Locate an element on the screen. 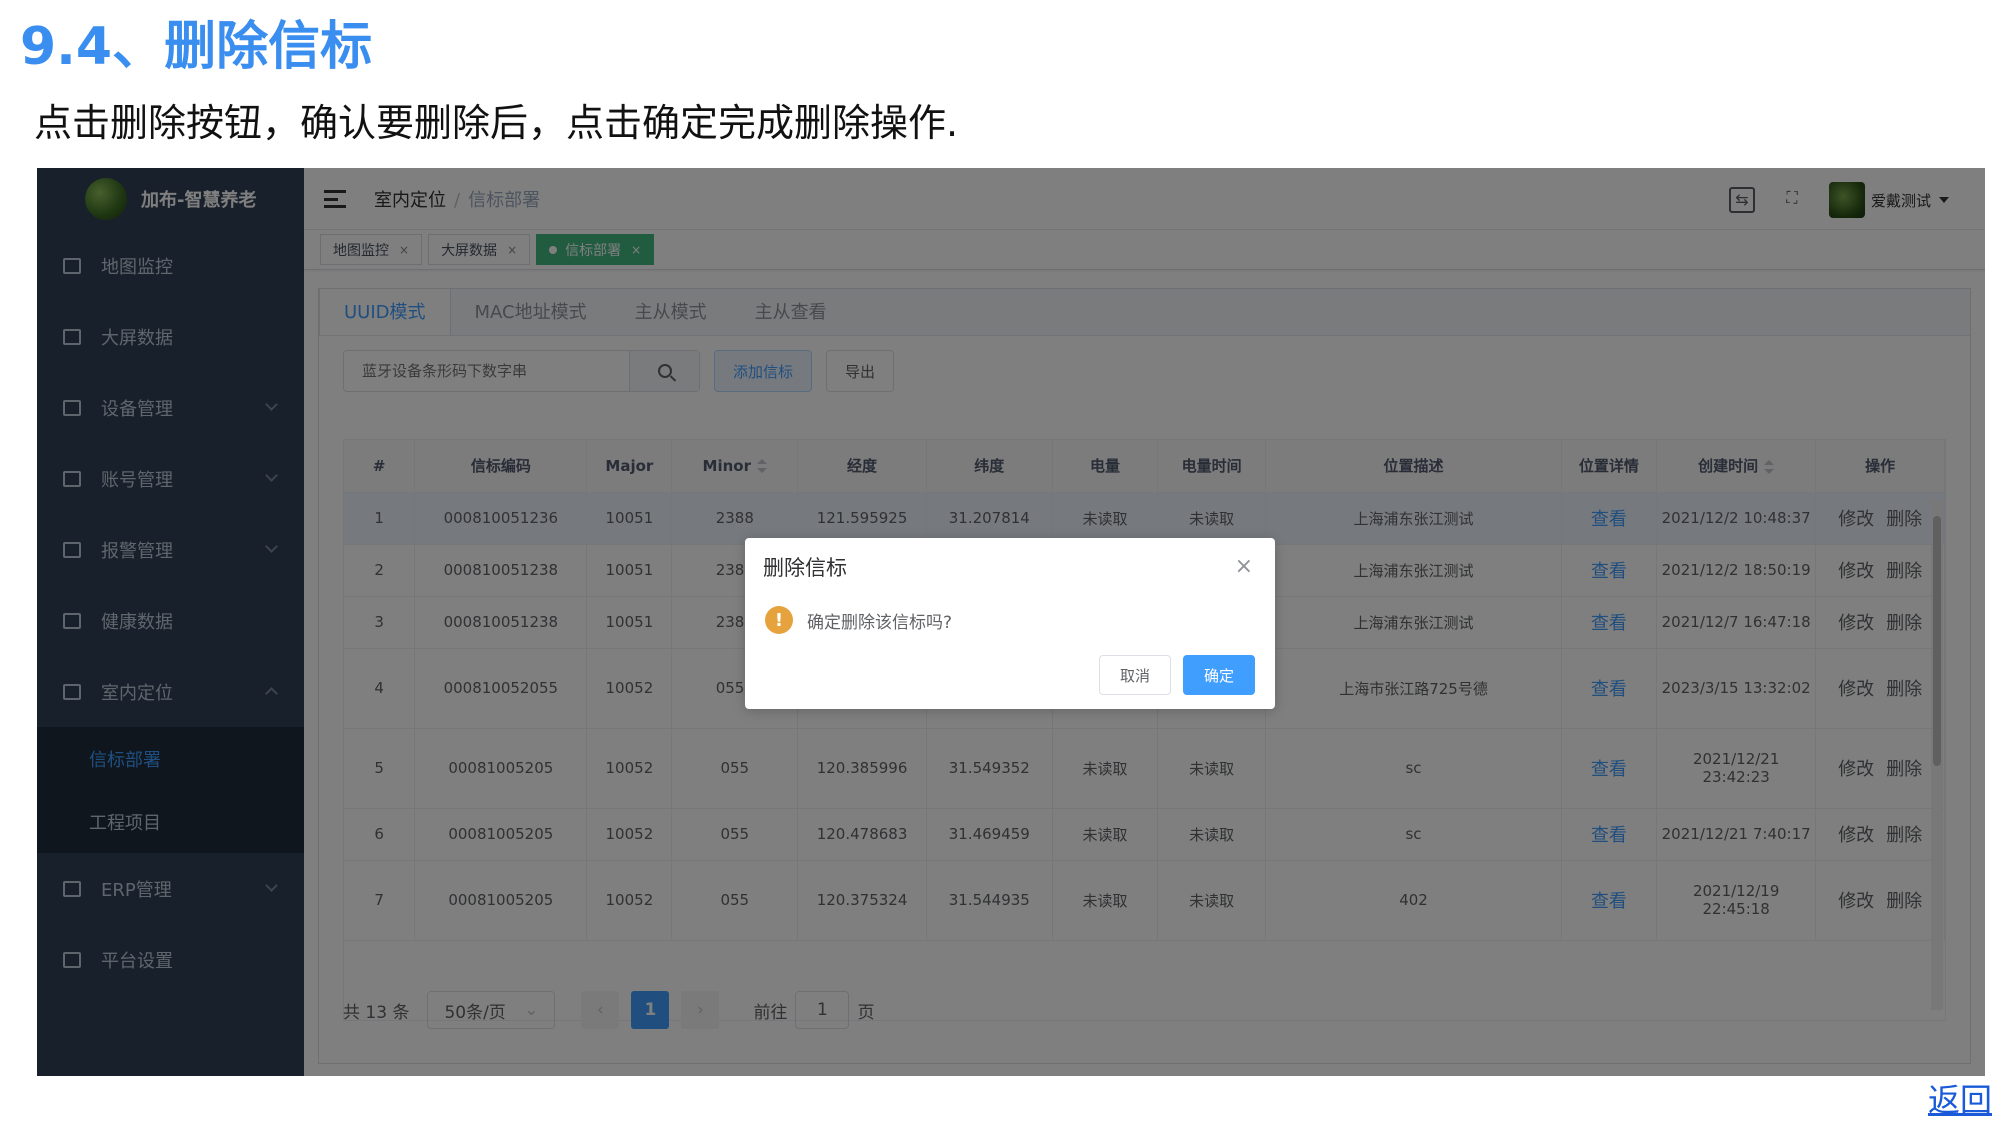  cancel-button: 取消 is located at coordinates (1134, 675).